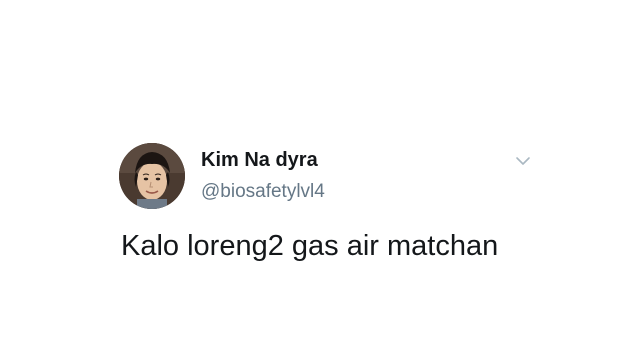 The width and height of the screenshot is (640, 360). I want to click on profile-photo-icon, so click(152, 176).